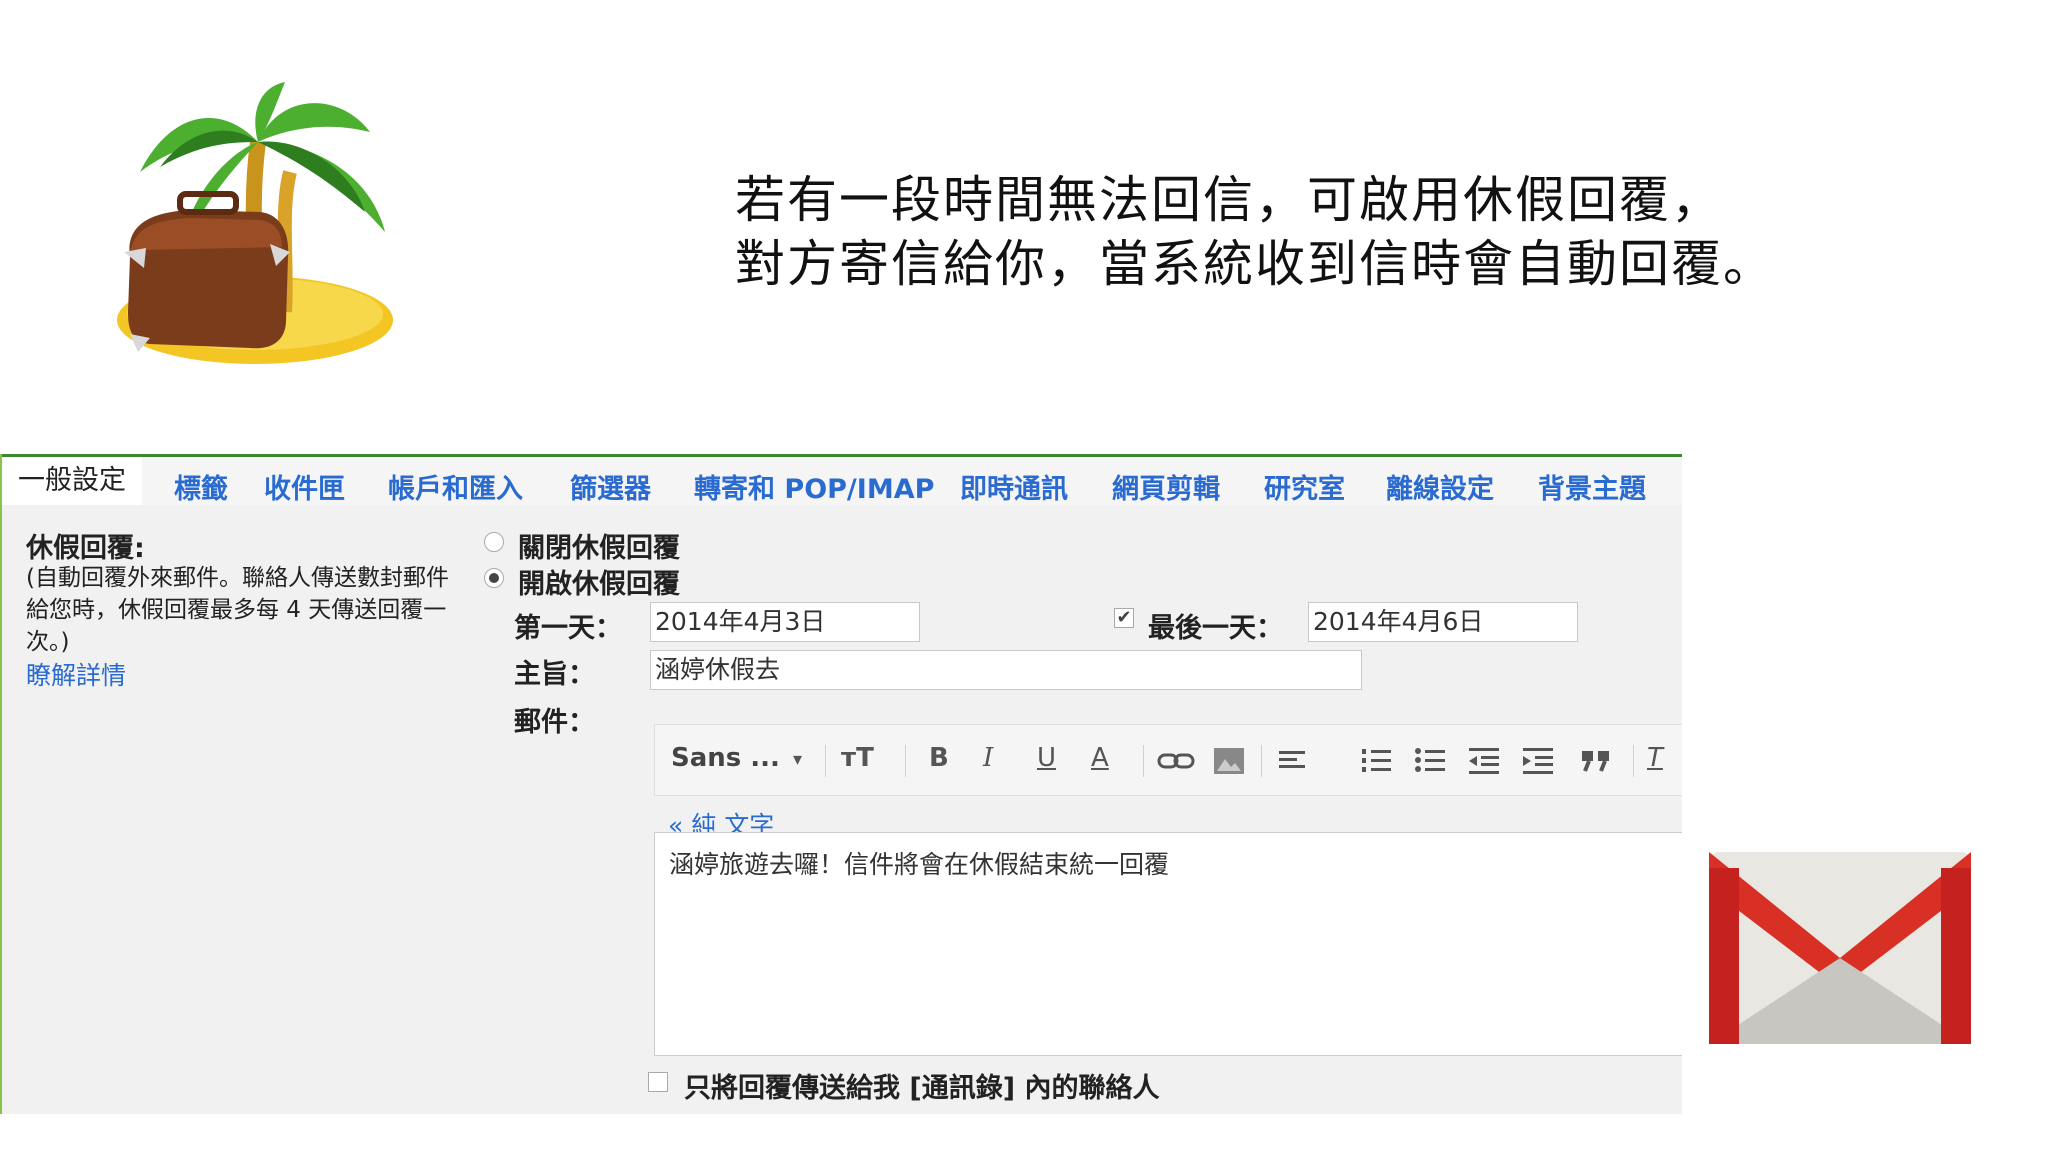 The image size is (2048, 1152). What do you see at coordinates (857, 758) in the screenshot?
I see `font-size-icon: тT` at bounding box center [857, 758].